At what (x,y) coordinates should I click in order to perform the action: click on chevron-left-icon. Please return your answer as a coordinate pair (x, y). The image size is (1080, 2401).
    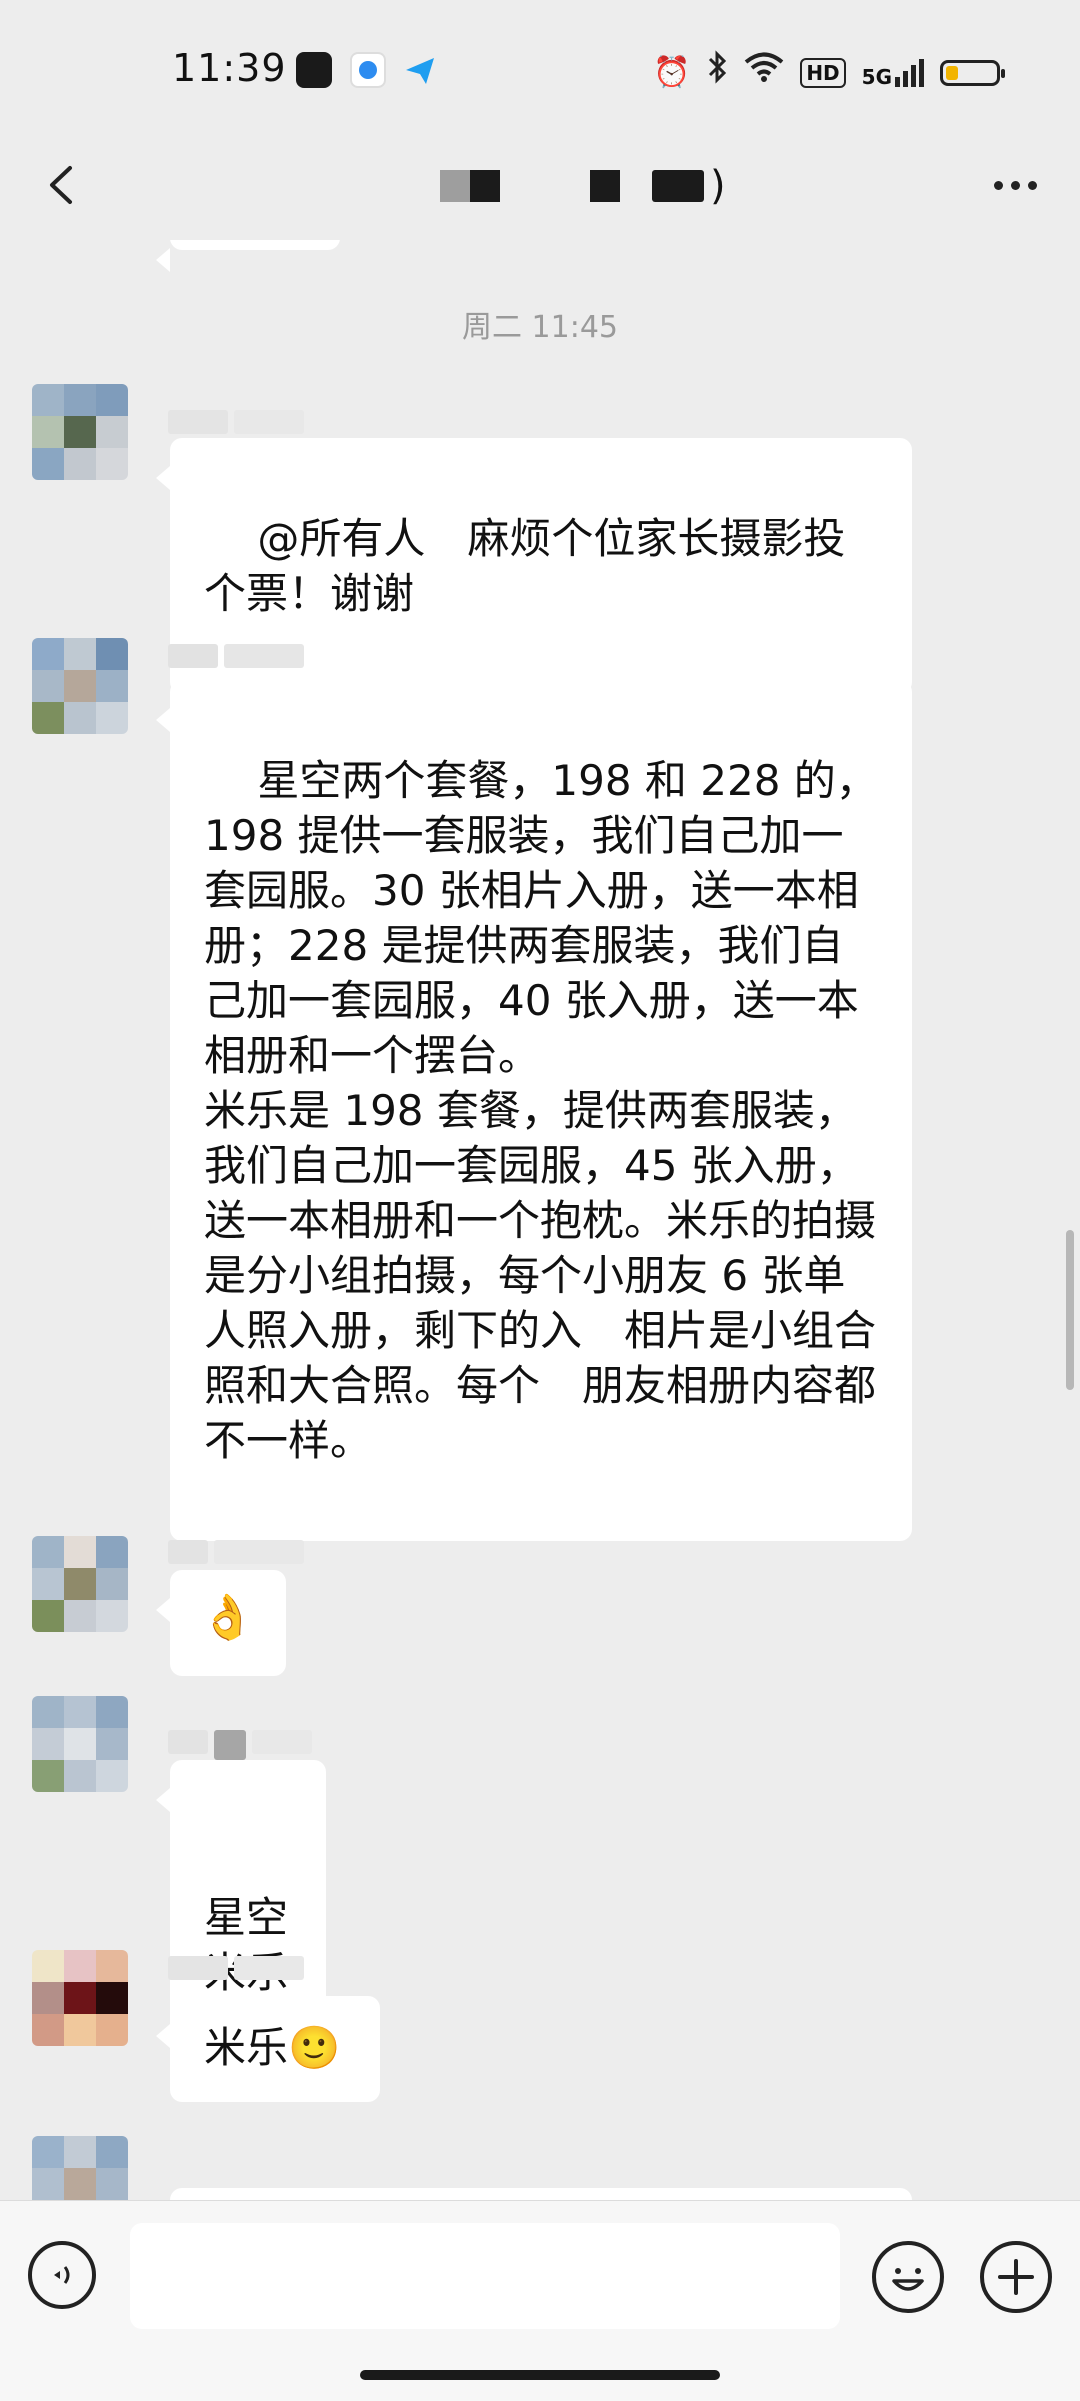
    Looking at the image, I should click on (61, 185).